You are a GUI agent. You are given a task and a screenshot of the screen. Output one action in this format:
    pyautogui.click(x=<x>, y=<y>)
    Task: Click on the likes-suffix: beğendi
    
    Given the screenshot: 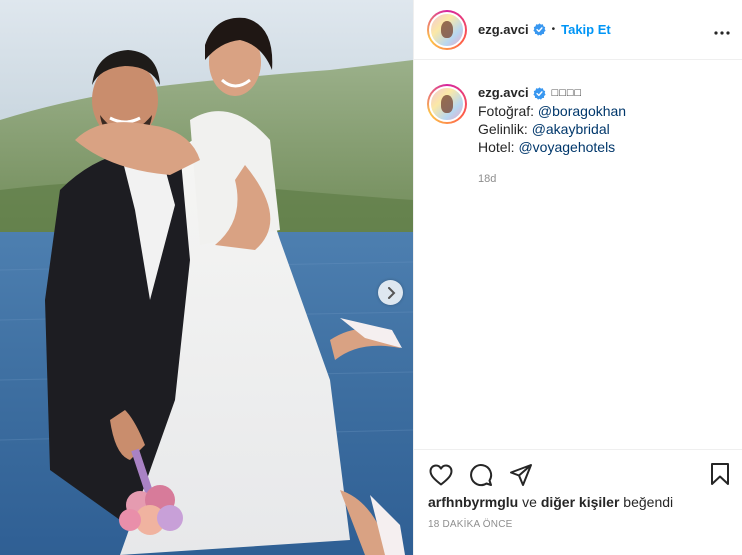 What is the action you would take?
    pyautogui.click(x=646, y=502)
    